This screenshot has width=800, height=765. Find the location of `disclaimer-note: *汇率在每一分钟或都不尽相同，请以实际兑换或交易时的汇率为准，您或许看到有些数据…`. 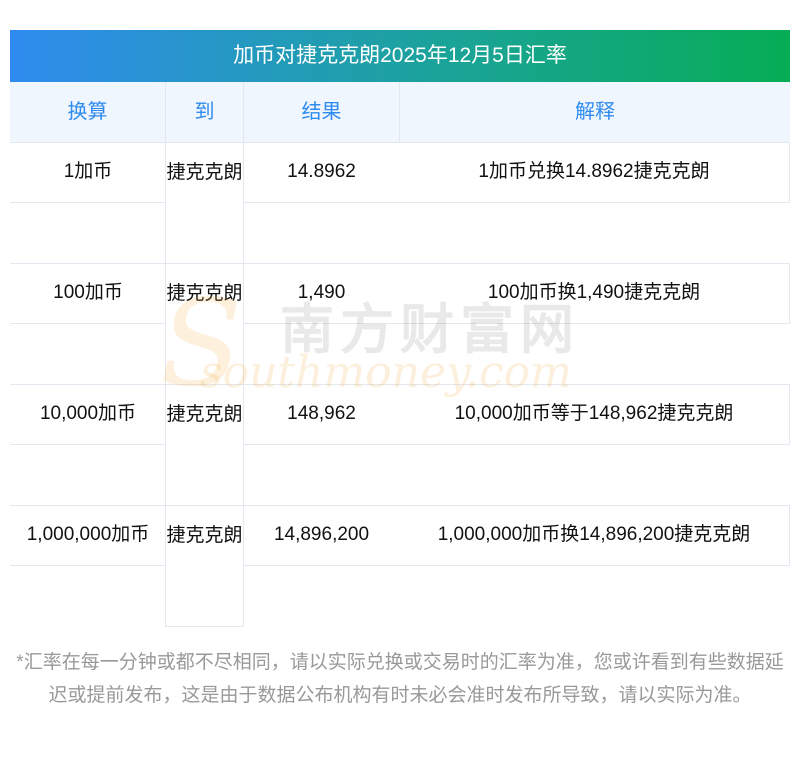

disclaimer-note: *汇率在每一分钟或都不尽相同，请以实际兑换或交易时的汇率为准，您或许看到有些数据… is located at coordinates (400, 679).